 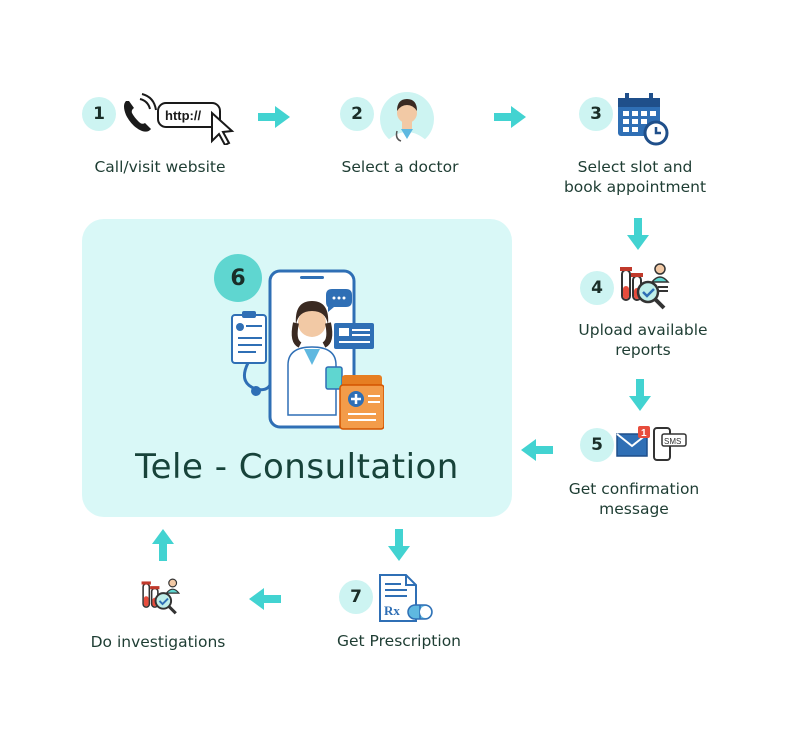 What do you see at coordinates (297, 467) in the screenshot?
I see `tele-consultation-title: Tele - Consultation` at bounding box center [297, 467].